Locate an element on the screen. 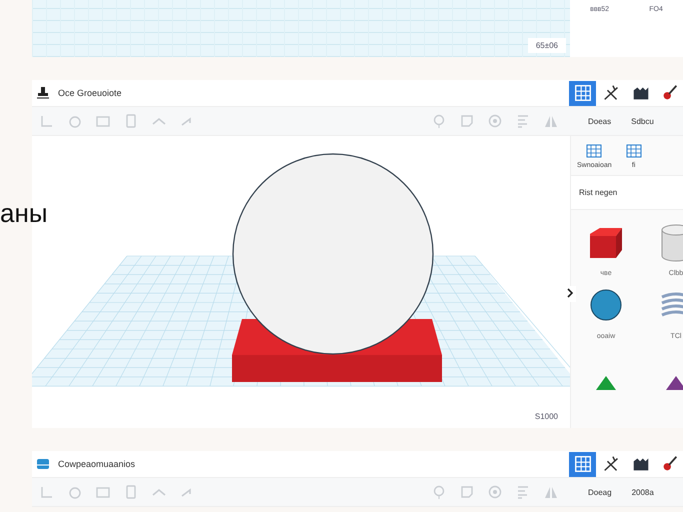 This screenshot has width=683, height=512. panel-tab: Sdbcu is located at coordinates (642, 121).